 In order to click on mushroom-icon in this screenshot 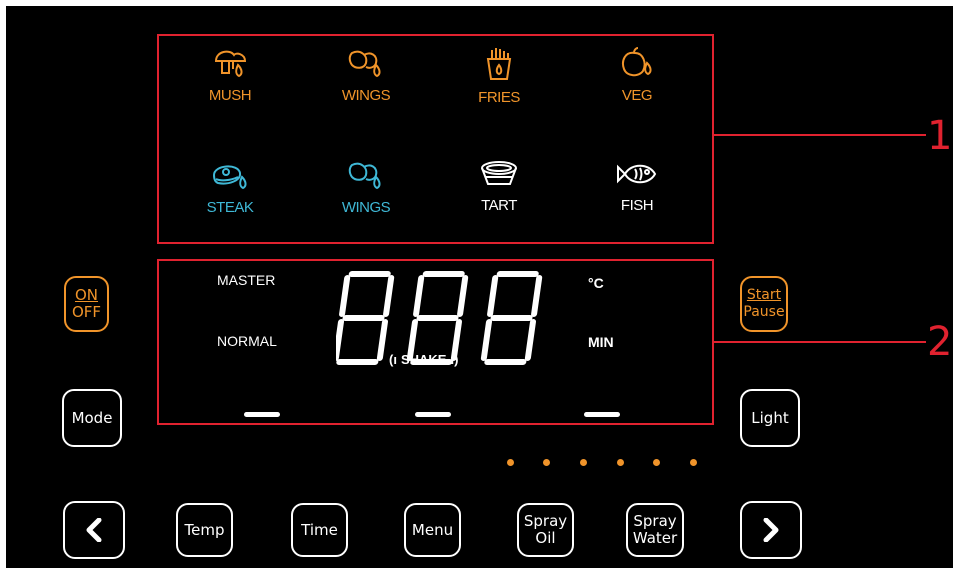, I will do `click(230, 64)`.